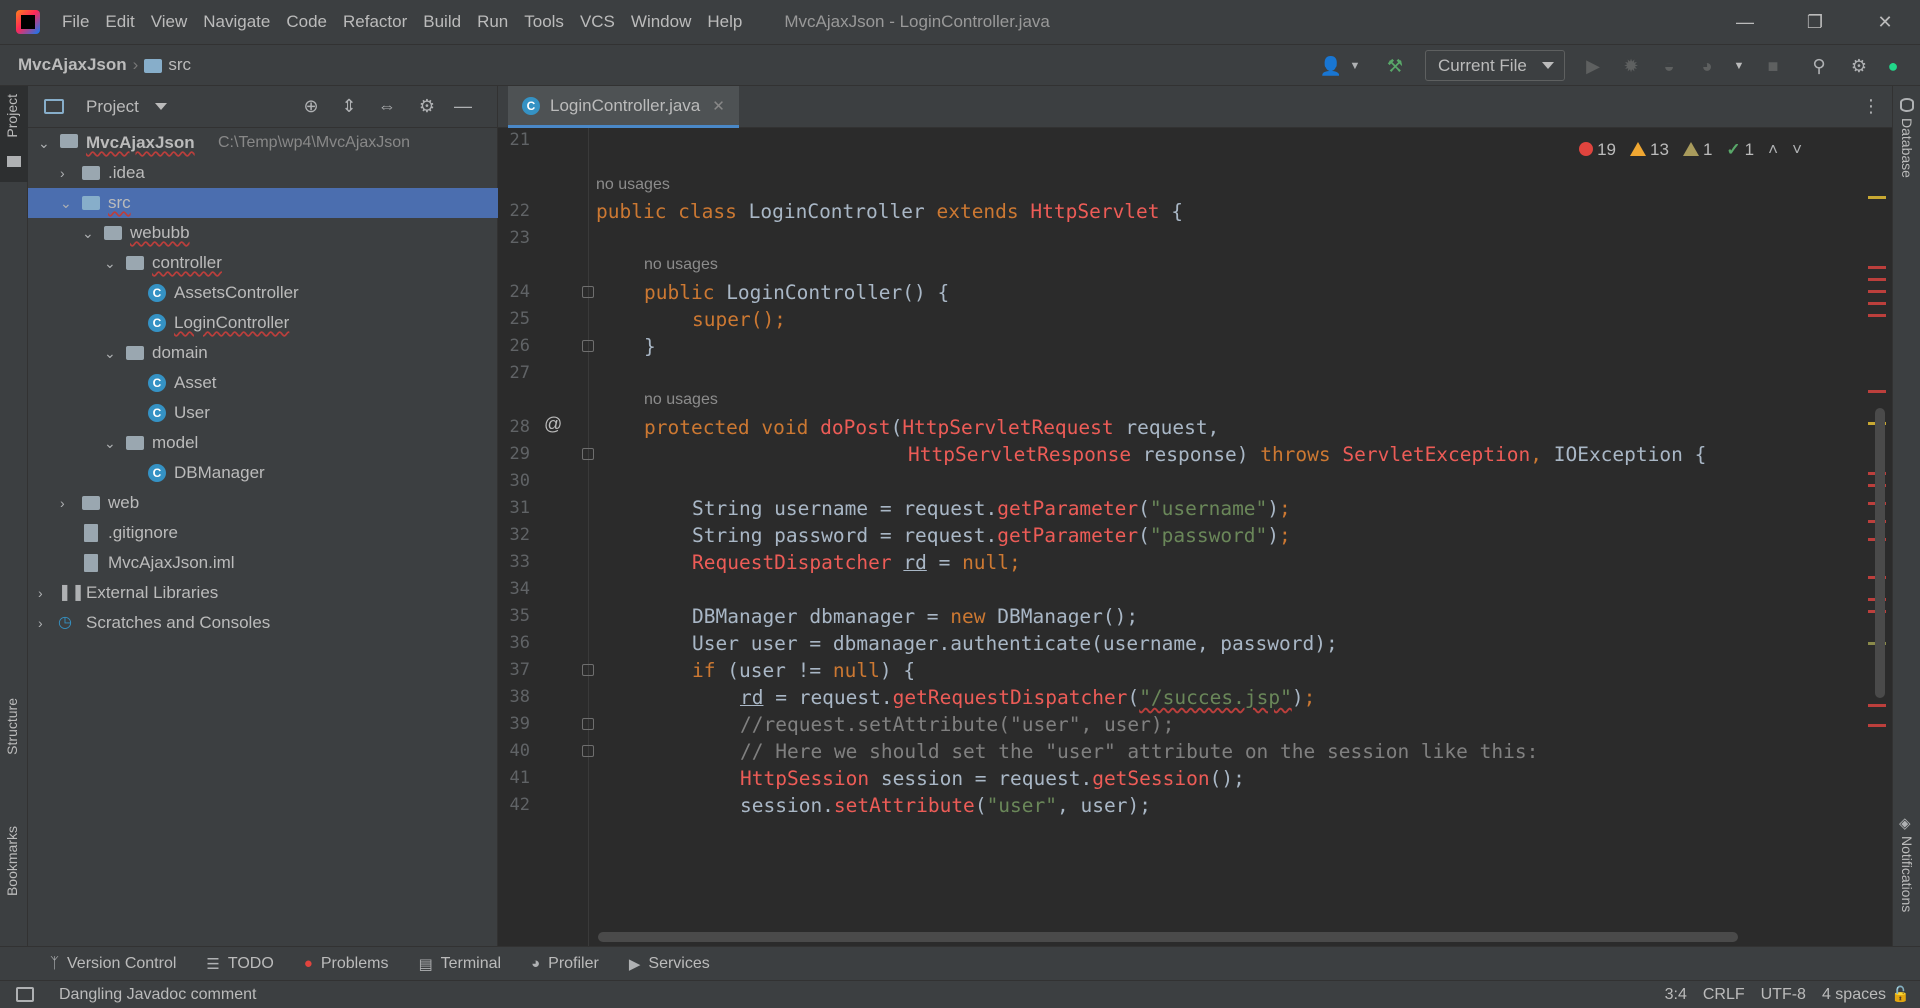 The width and height of the screenshot is (1920, 1008). I want to click on code-line-26: }, so click(650, 346).